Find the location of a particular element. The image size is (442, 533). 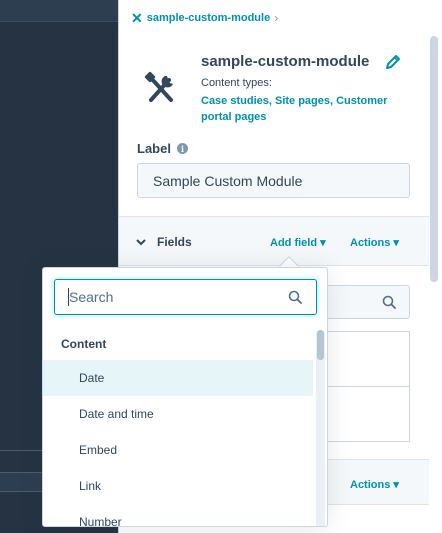

popover-search-box is located at coordinates (185, 297).